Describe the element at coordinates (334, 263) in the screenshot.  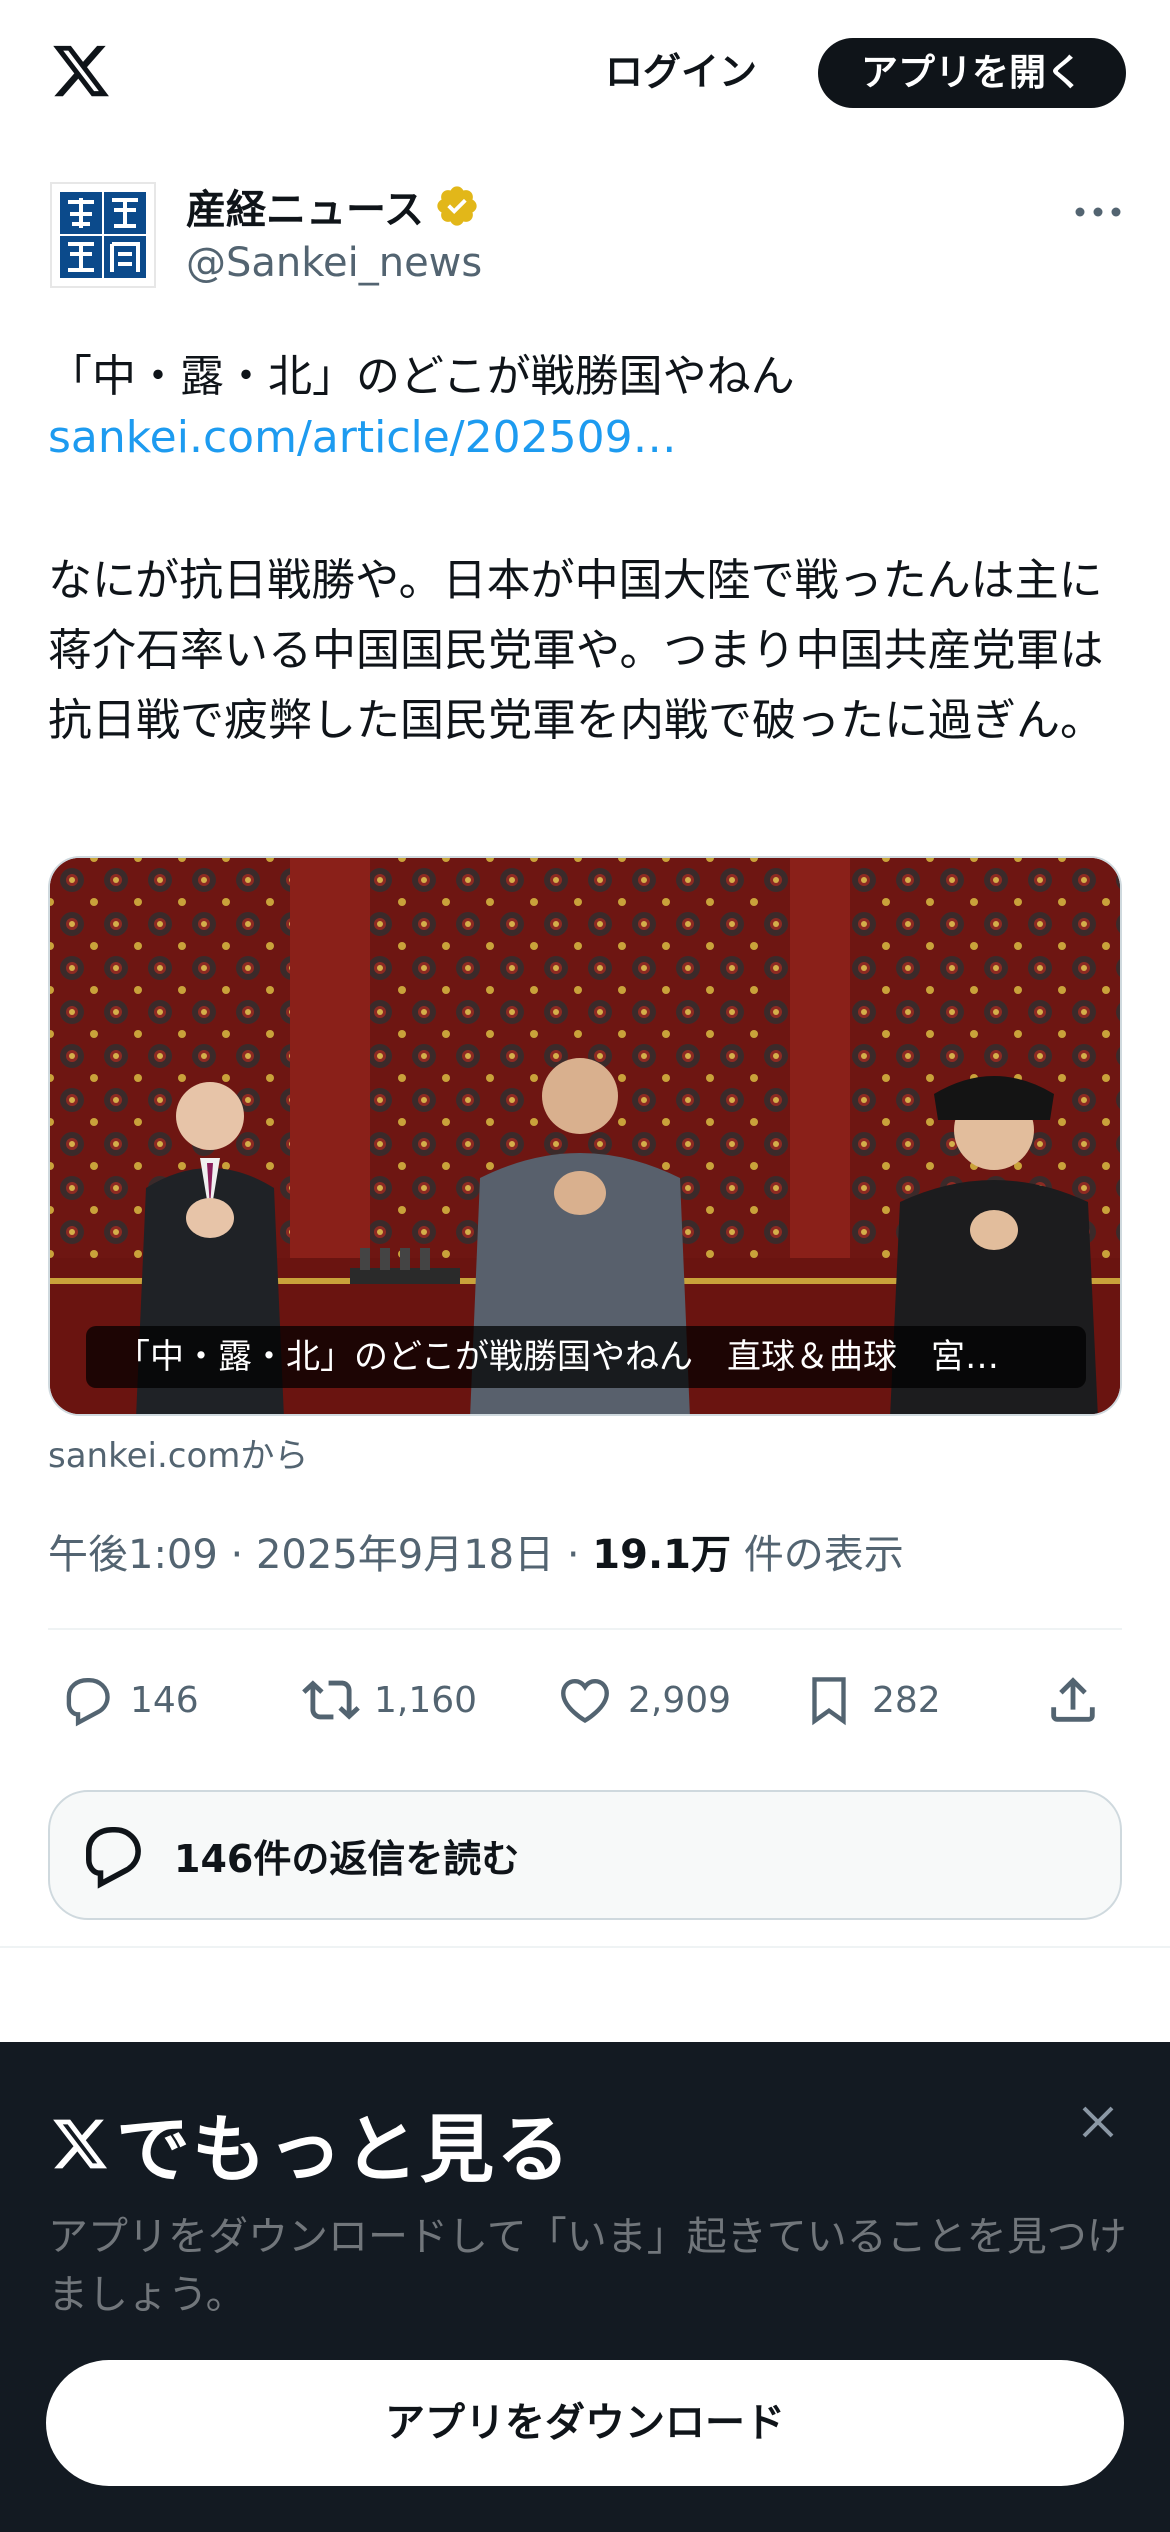
I see `author-handle: @Sankei_news` at that location.